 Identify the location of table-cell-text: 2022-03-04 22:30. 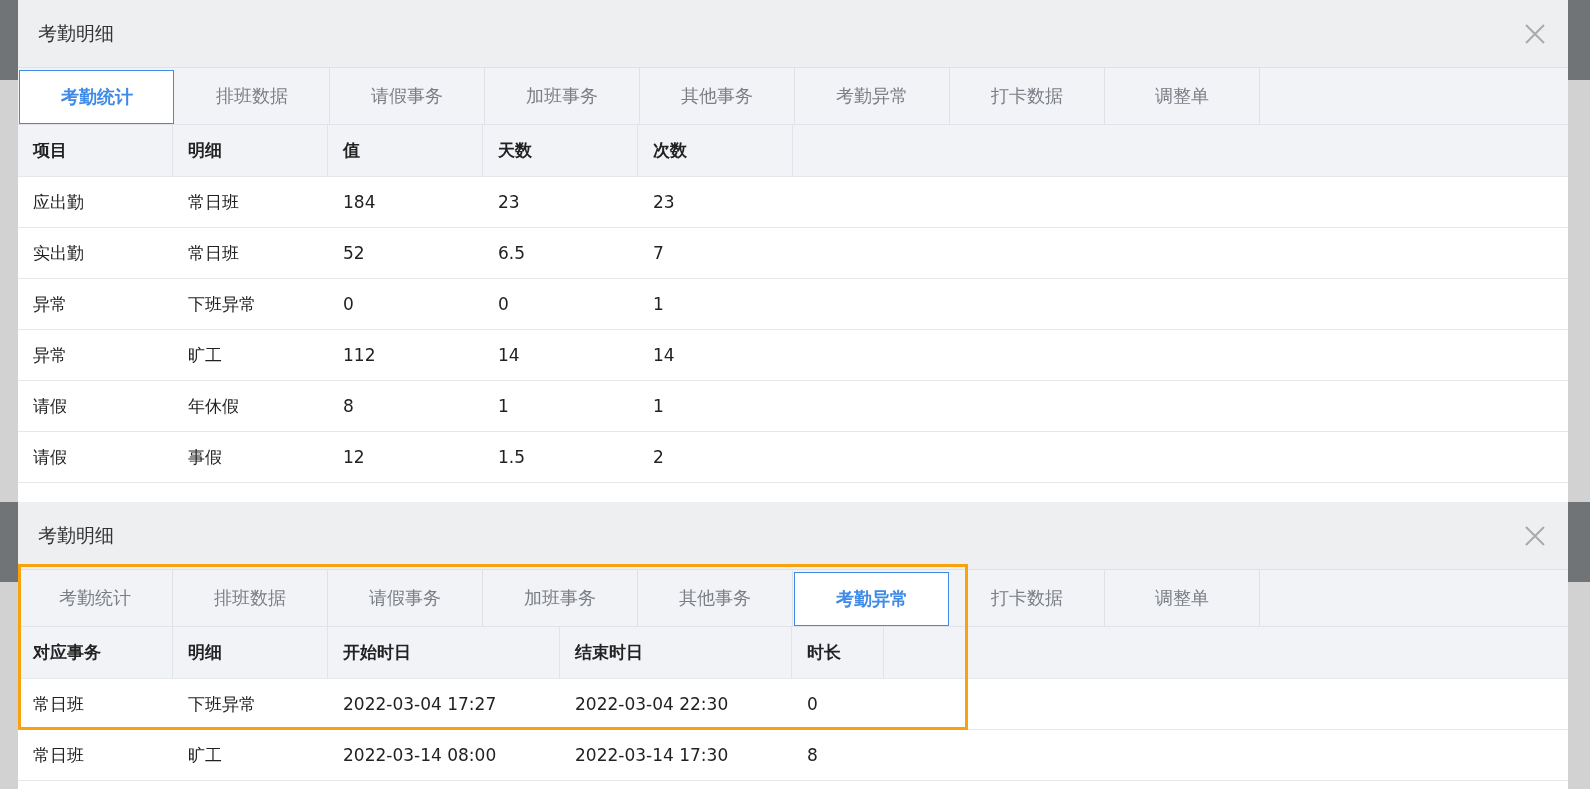
(652, 704).